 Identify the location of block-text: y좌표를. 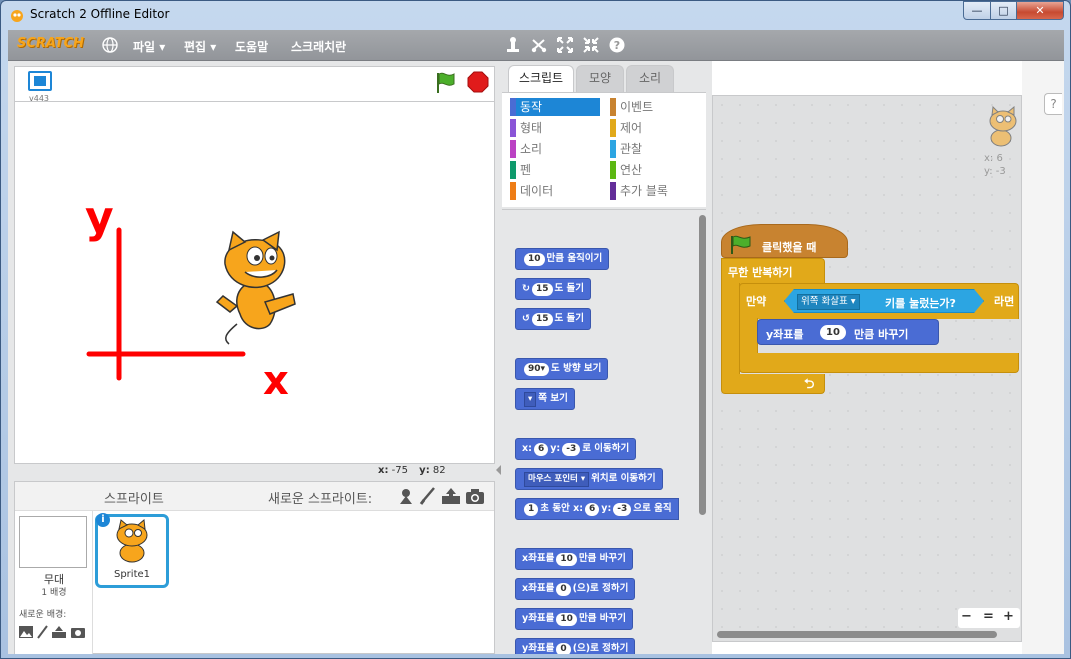
(538, 618).